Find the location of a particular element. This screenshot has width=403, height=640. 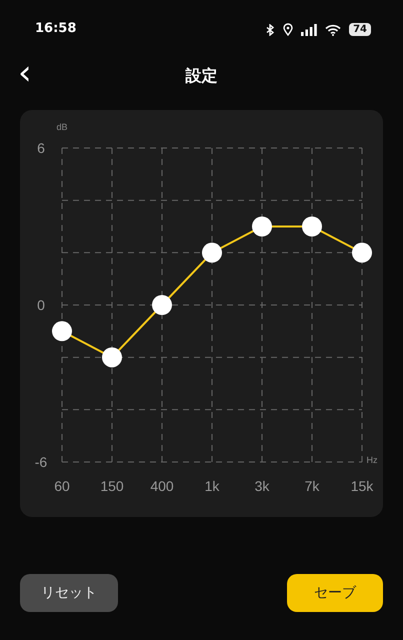

bluetooth-icon is located at coordinates (271, 30).